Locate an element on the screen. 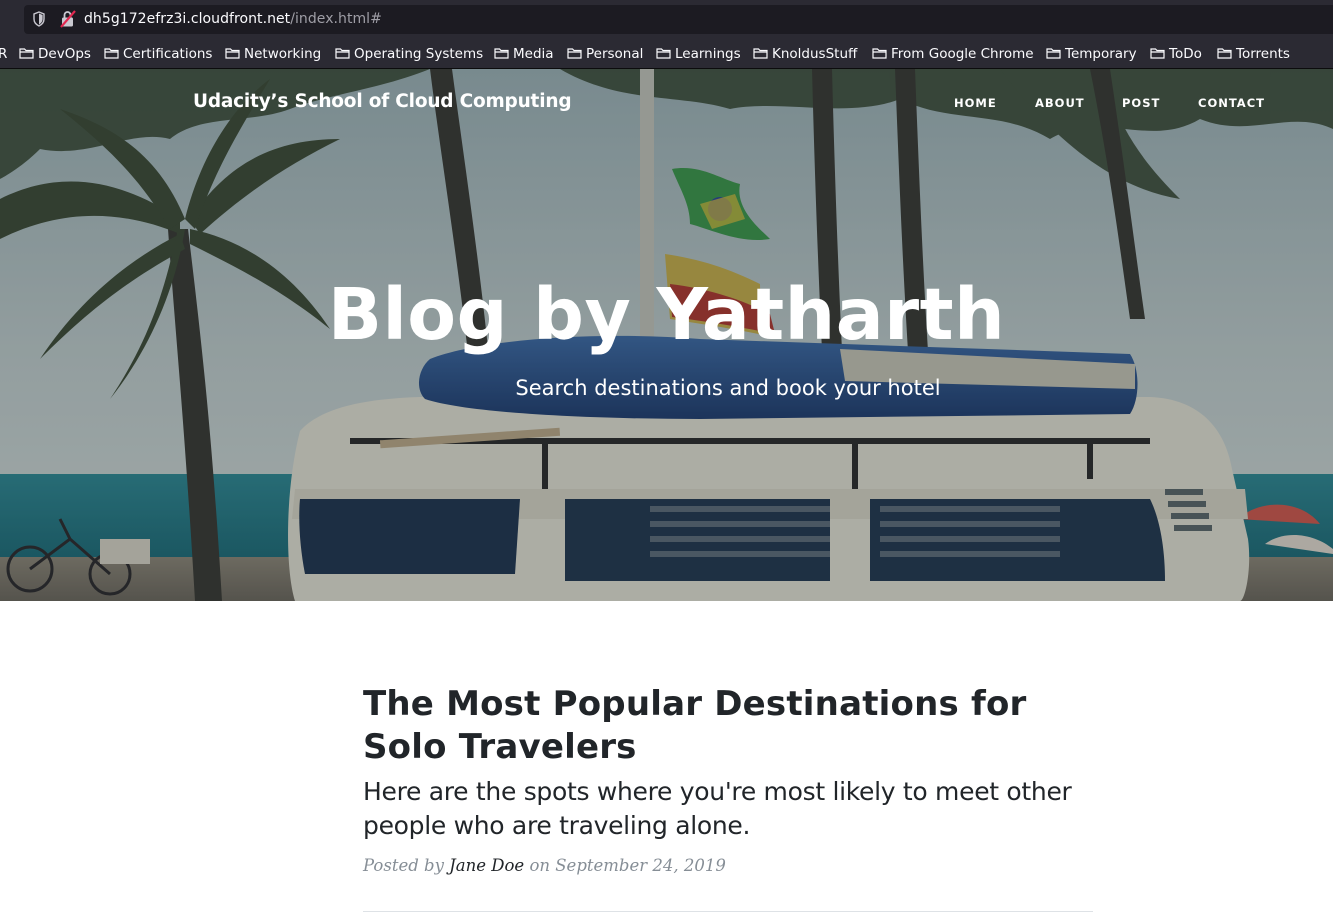 This screenshot has height=917, width=1333. bookmark-item: Temporary is located at coordinates (1091, 54).